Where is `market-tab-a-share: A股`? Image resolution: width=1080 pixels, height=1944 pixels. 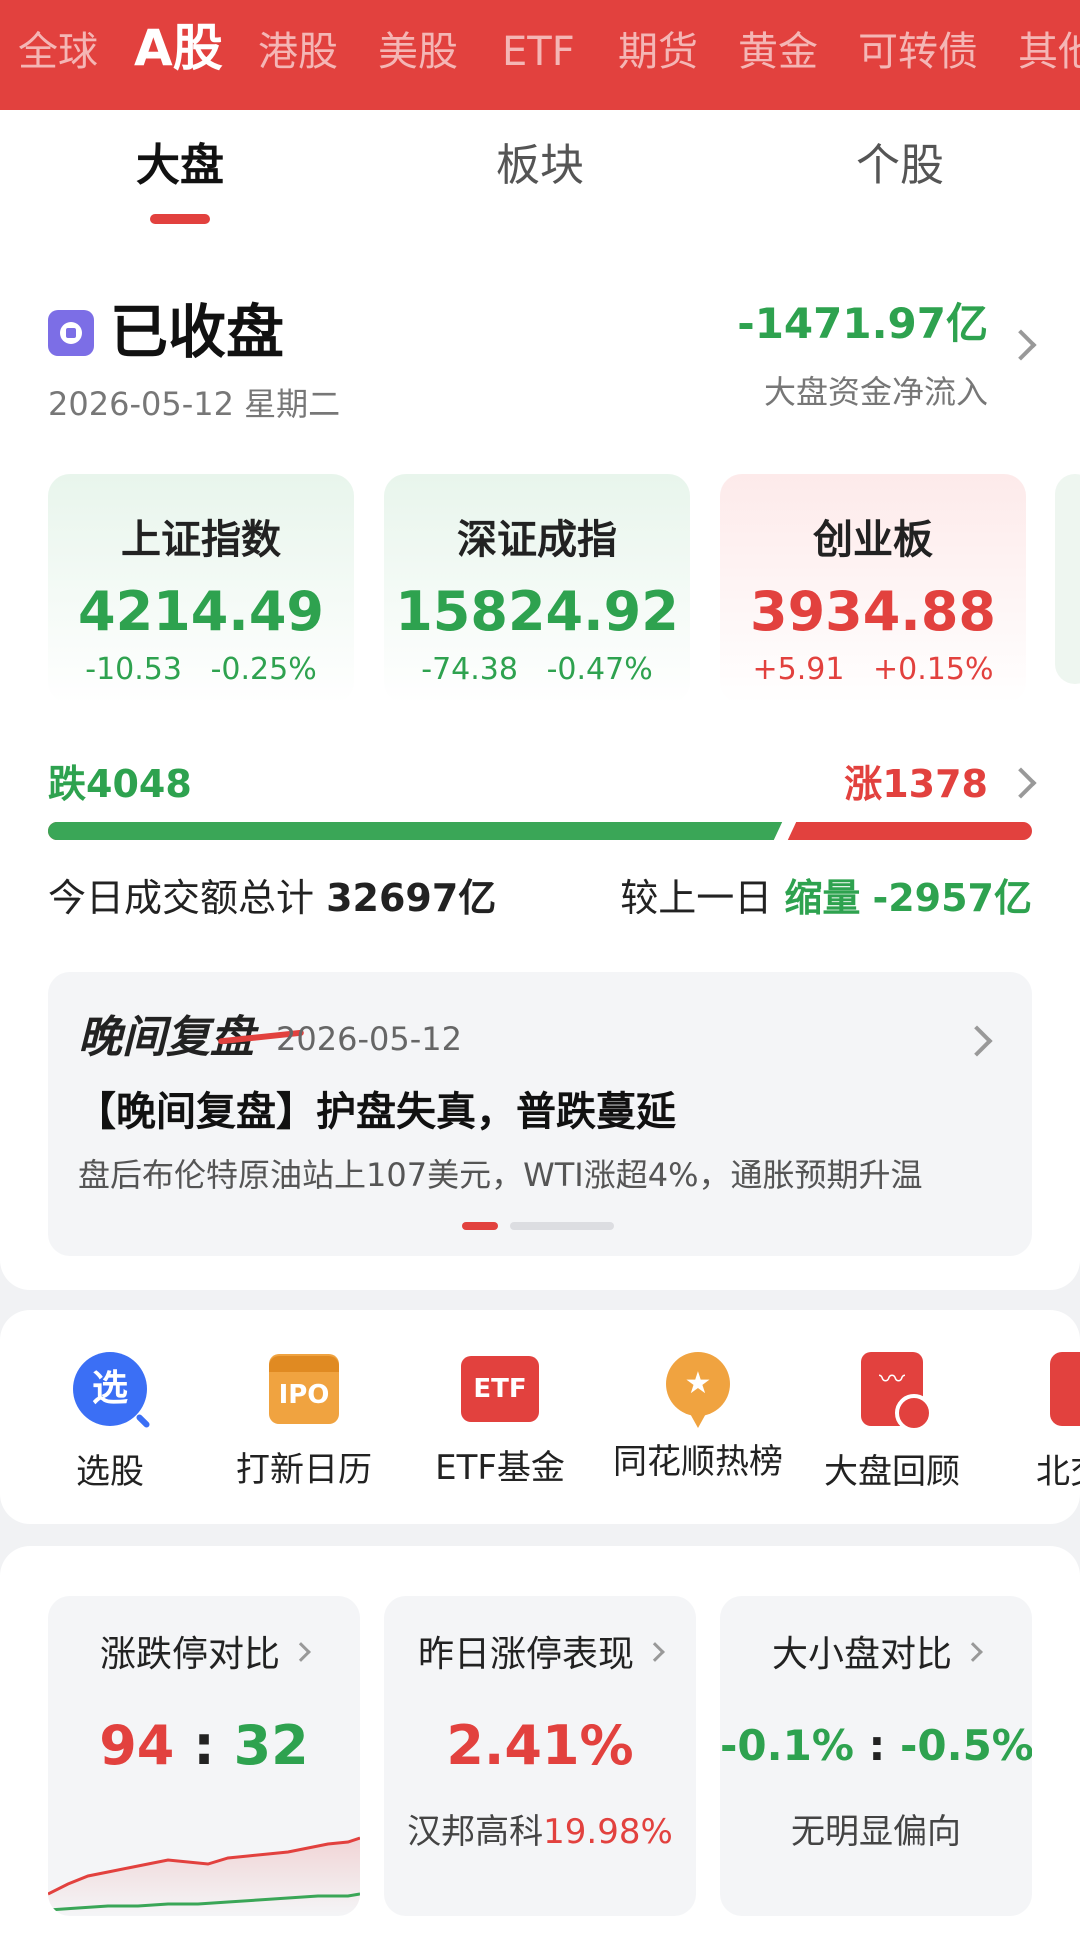
market-tab-a-share: A股 is located at coordinates (178, 48).